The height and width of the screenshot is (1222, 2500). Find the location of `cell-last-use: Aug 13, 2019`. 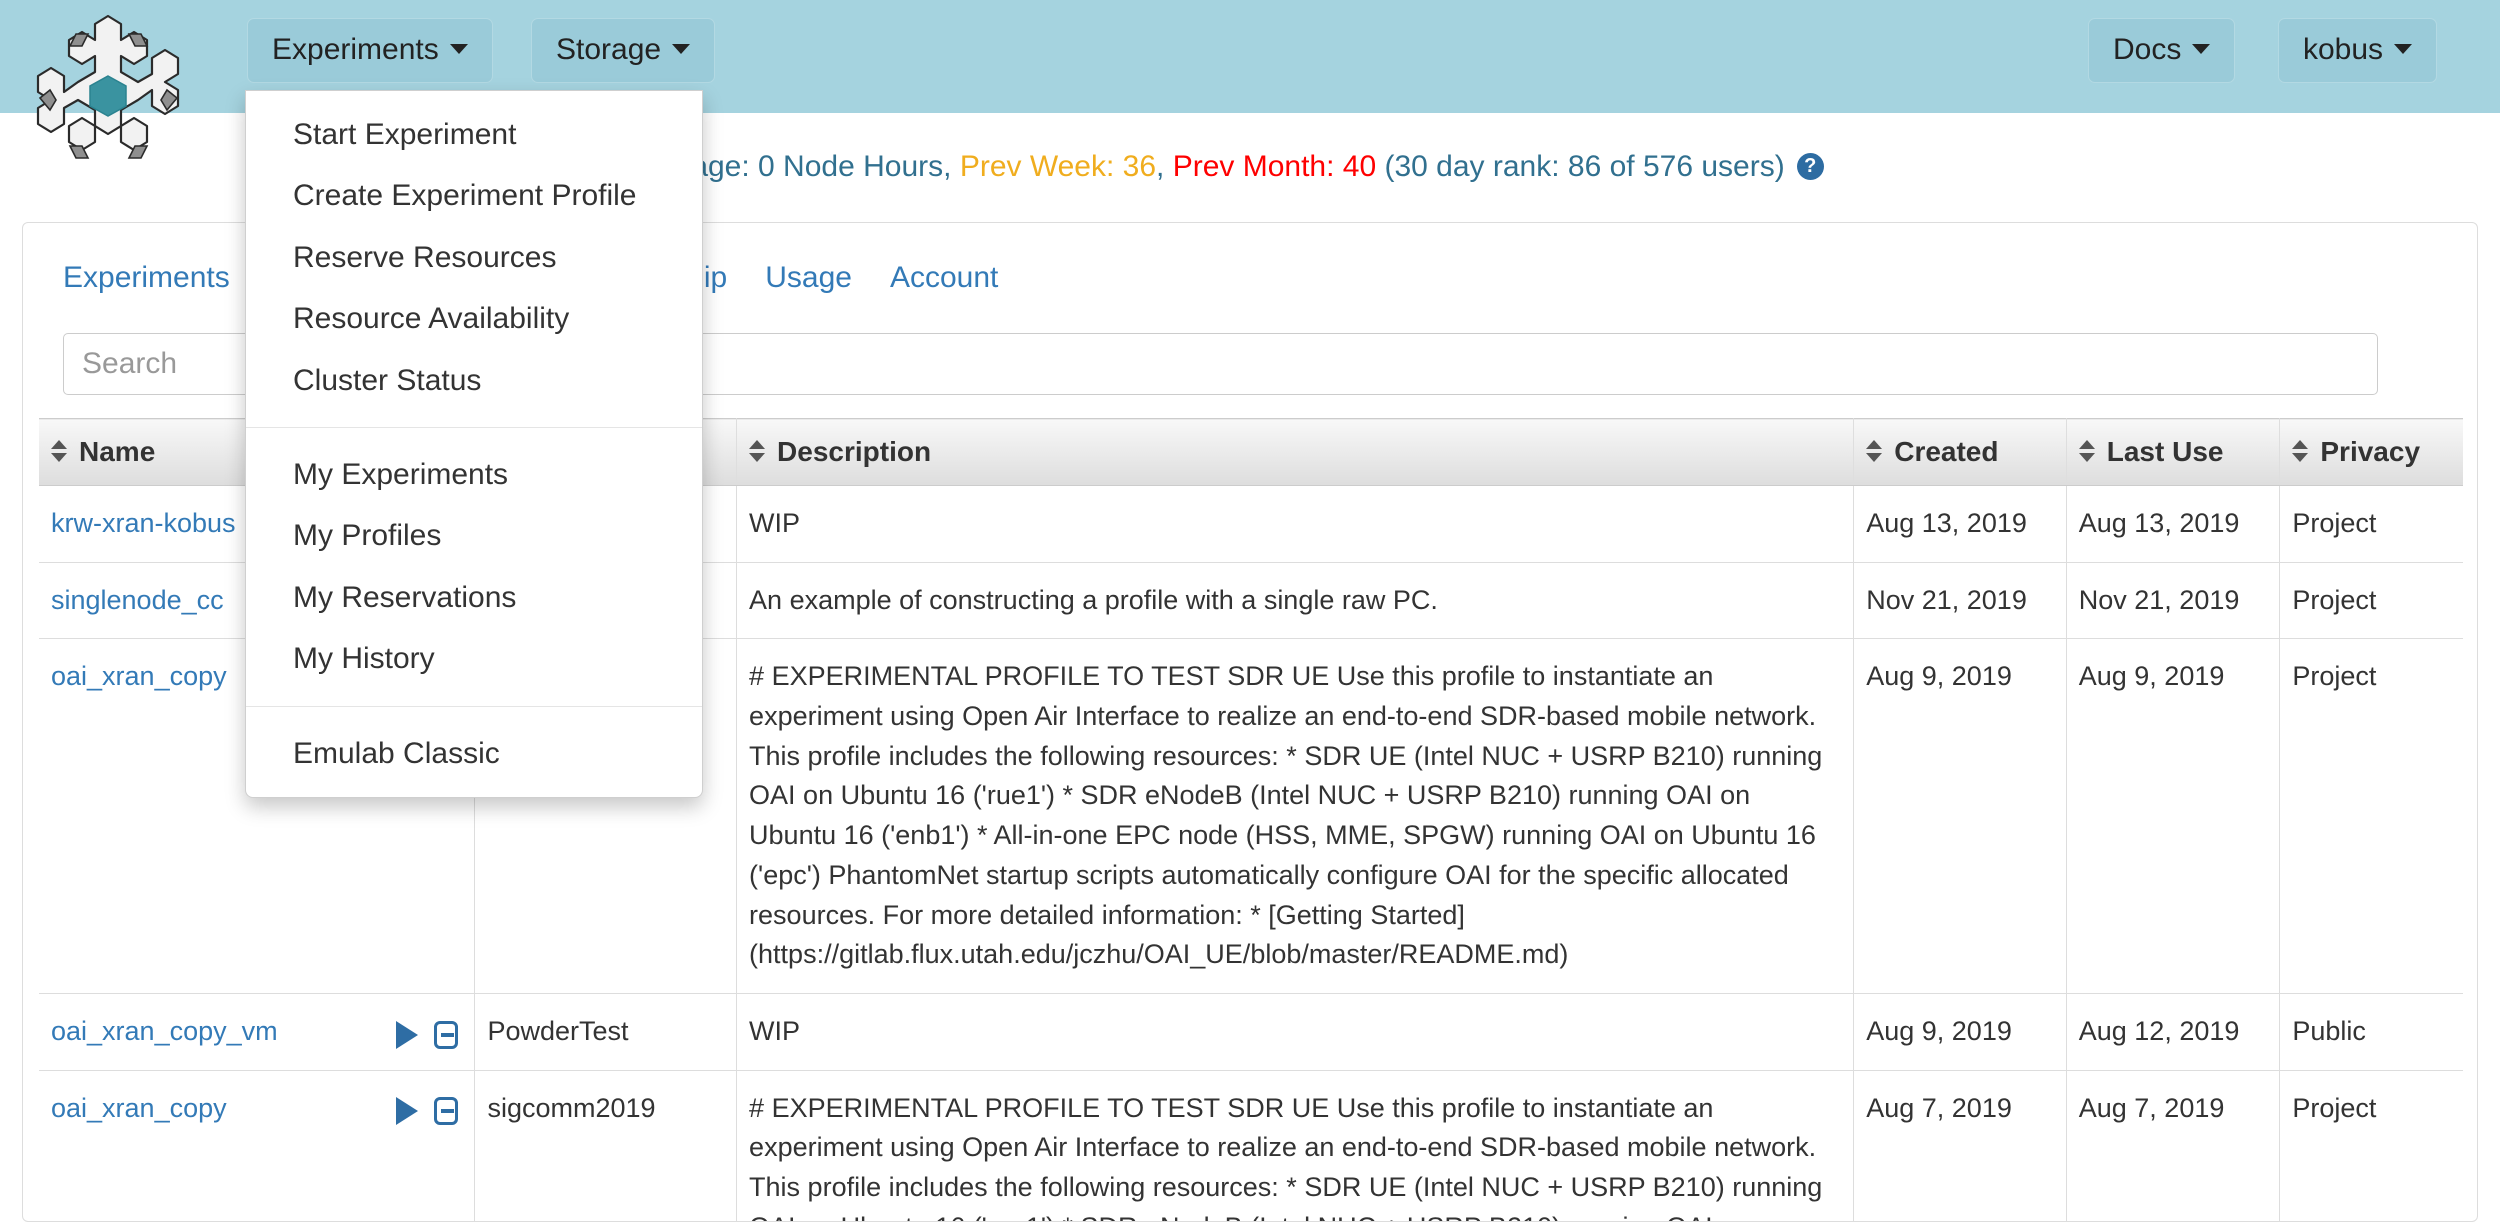

cell-last-use: Aug 13, 2019 is located at coordinates (2173, 524).